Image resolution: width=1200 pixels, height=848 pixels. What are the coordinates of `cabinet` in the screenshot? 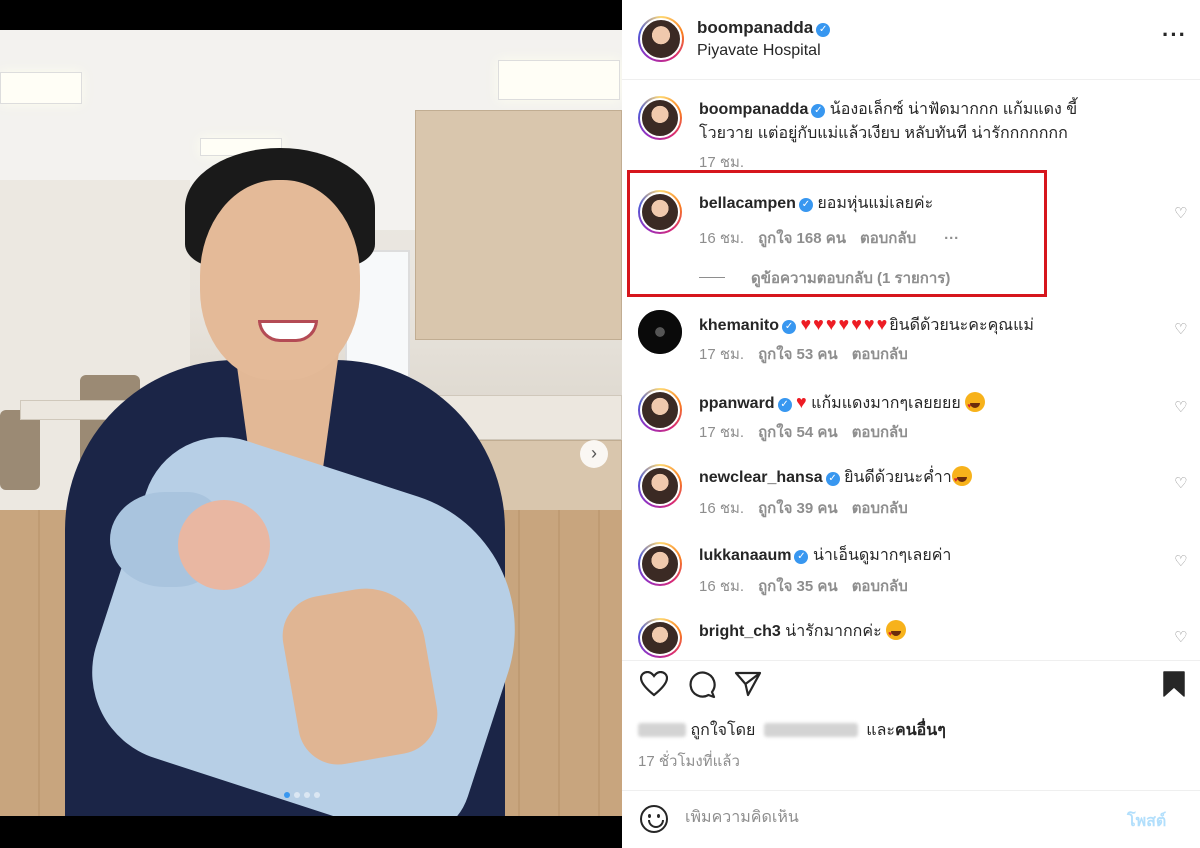 It's located at (518, 225).